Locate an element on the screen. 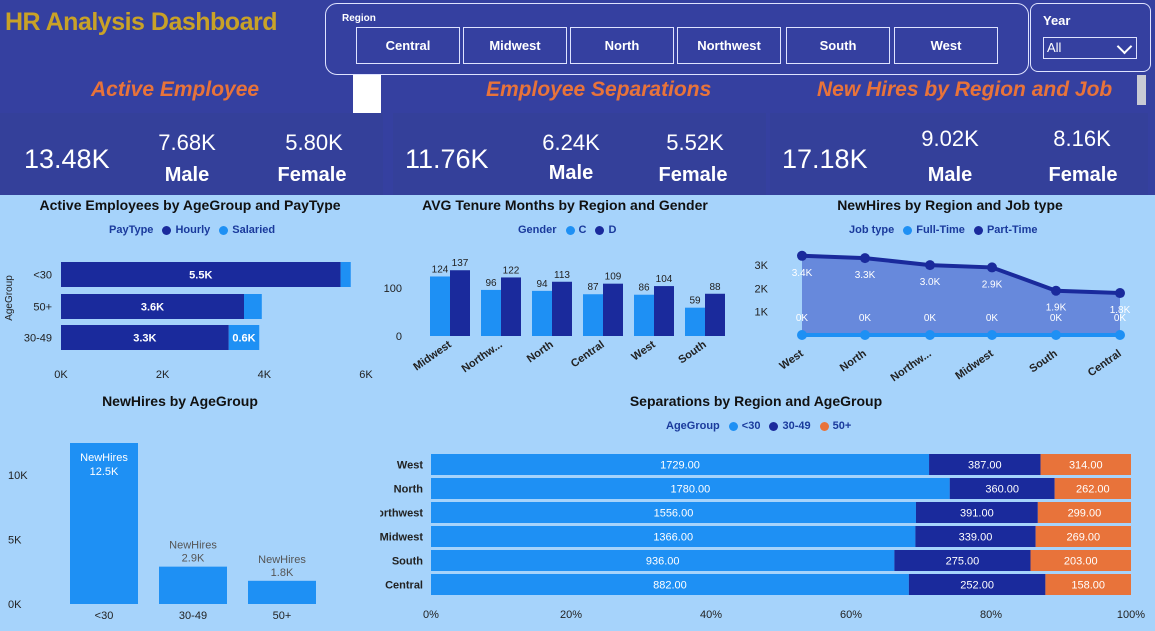  x-tick-label: <30 is located at coordinates (104, 616).